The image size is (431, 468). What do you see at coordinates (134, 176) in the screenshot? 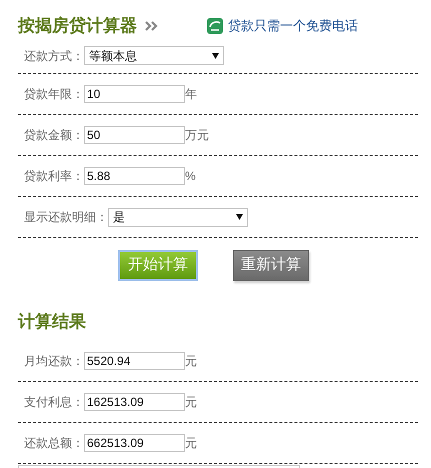
I see `input-field: 5.88` at bounding box center [134, 176].